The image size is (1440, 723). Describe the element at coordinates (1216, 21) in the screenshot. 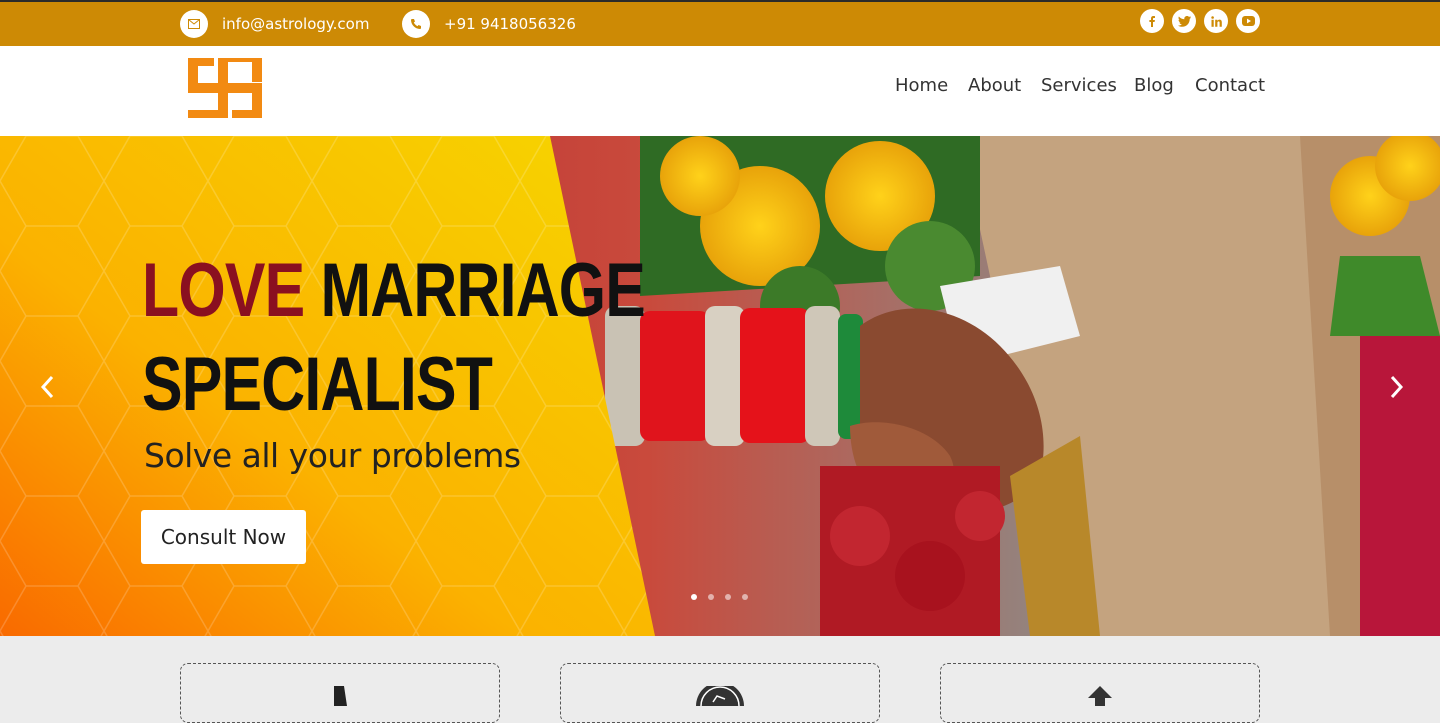

I see `linkedin-icon` at that location.